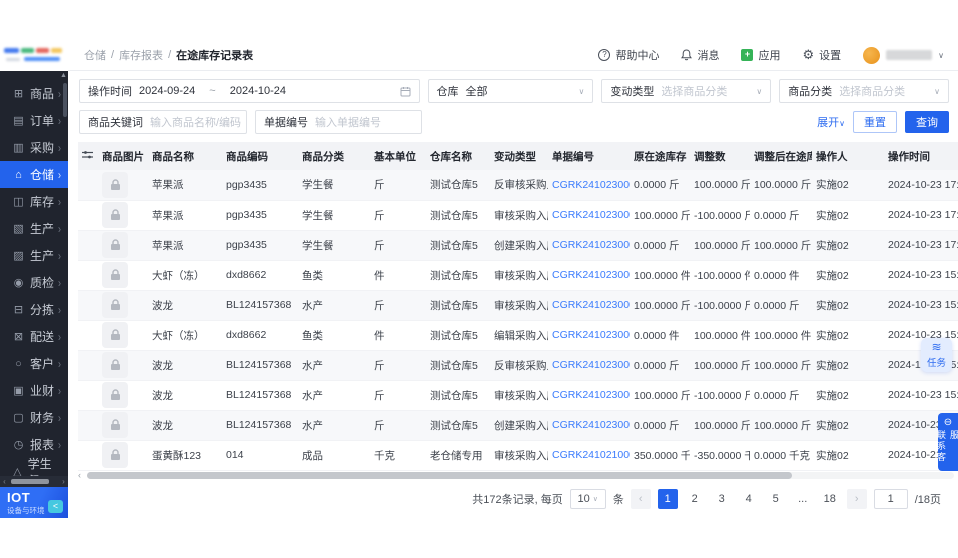 This screenshot has width=958, height=558. I want to click on adjust-qty: -100.0000 斤, so click(720, 305).